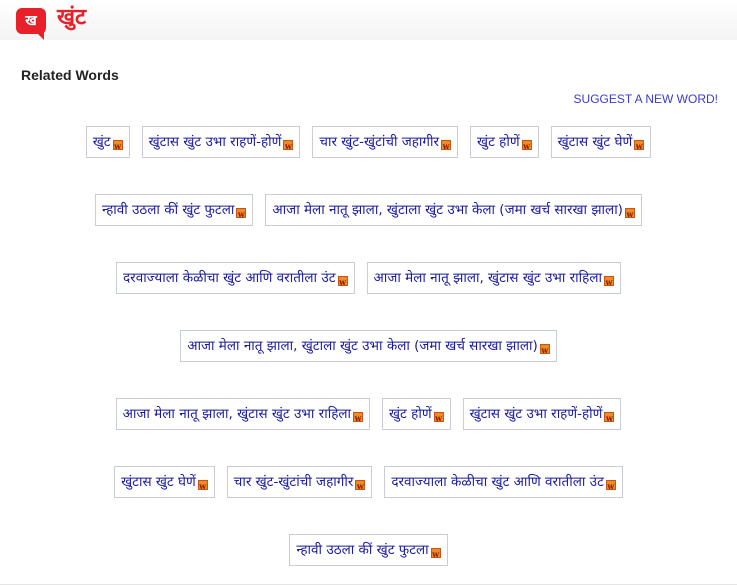 The width and height of the screenshot is (737, 586). I want to click on logo-icon: ख, so click(31, 24).